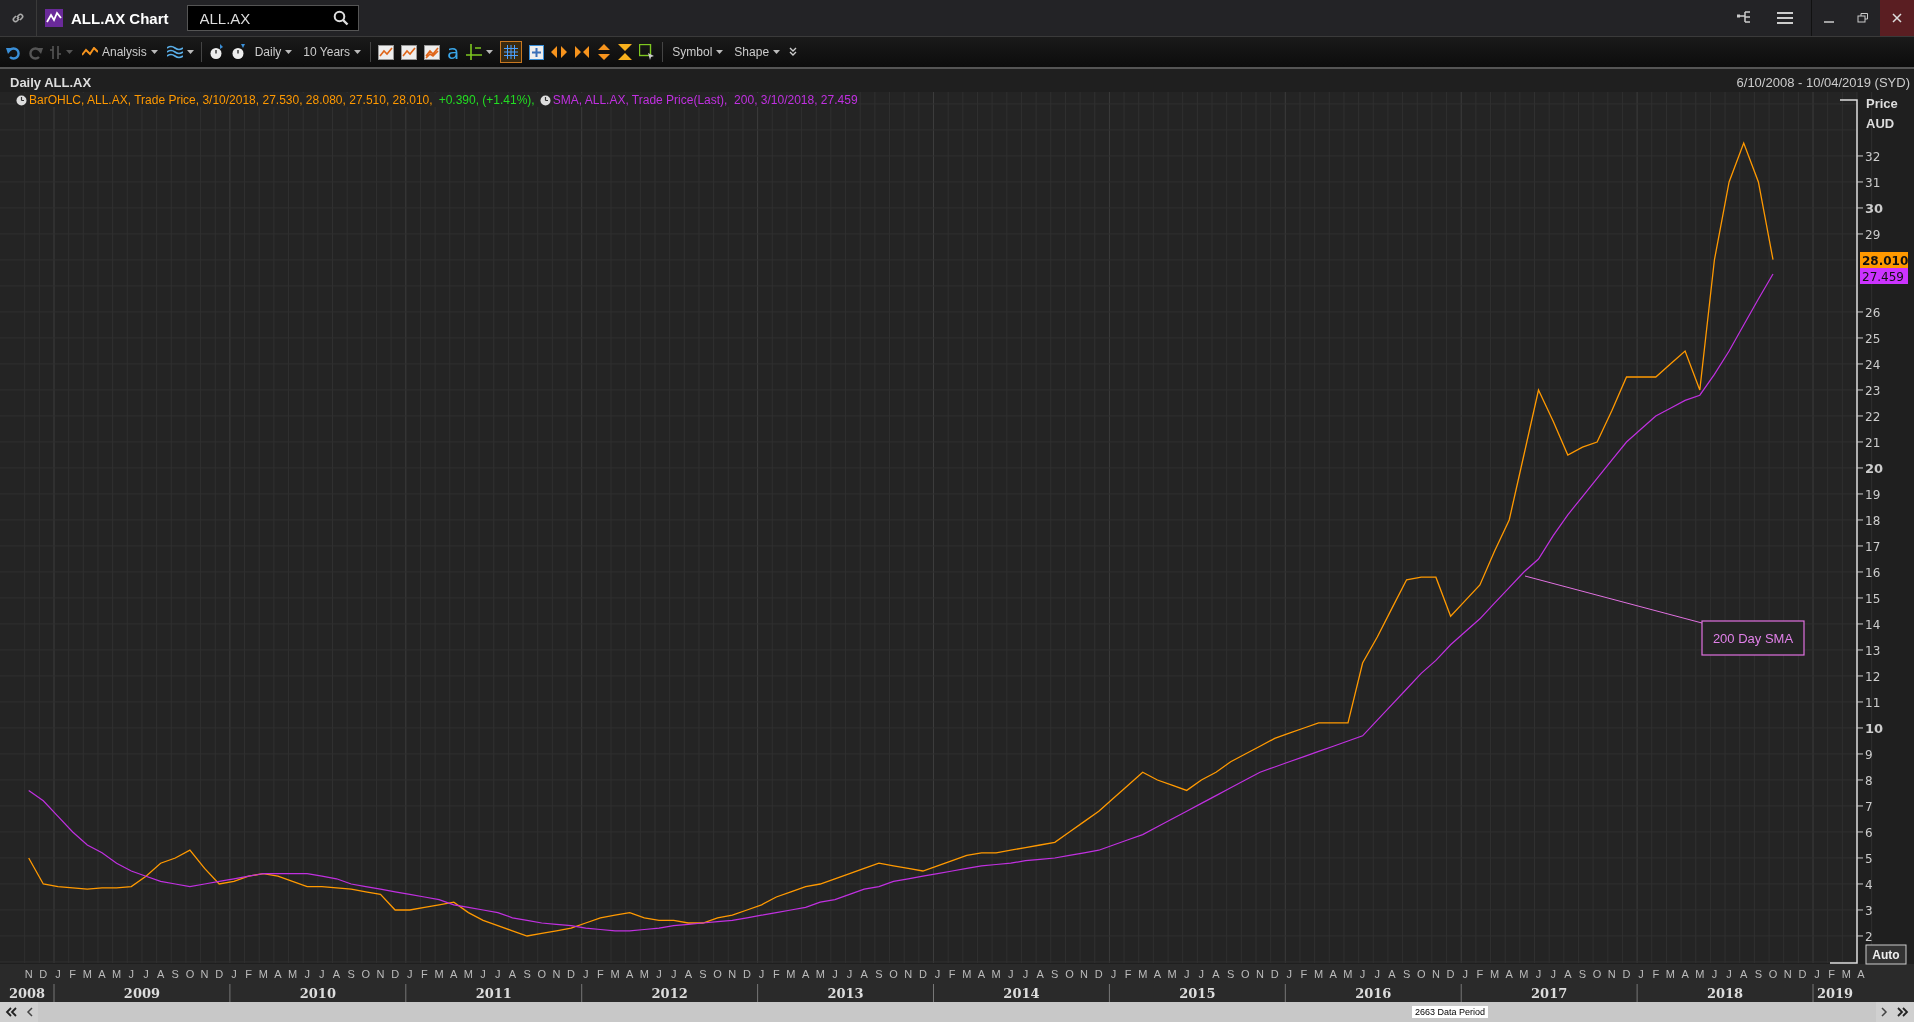 The height and width of the screenshot is (1022, 1914). Describe the element at coordinates (1880, 123) in the screenshot. I see `currency-label: AUD` at that location.